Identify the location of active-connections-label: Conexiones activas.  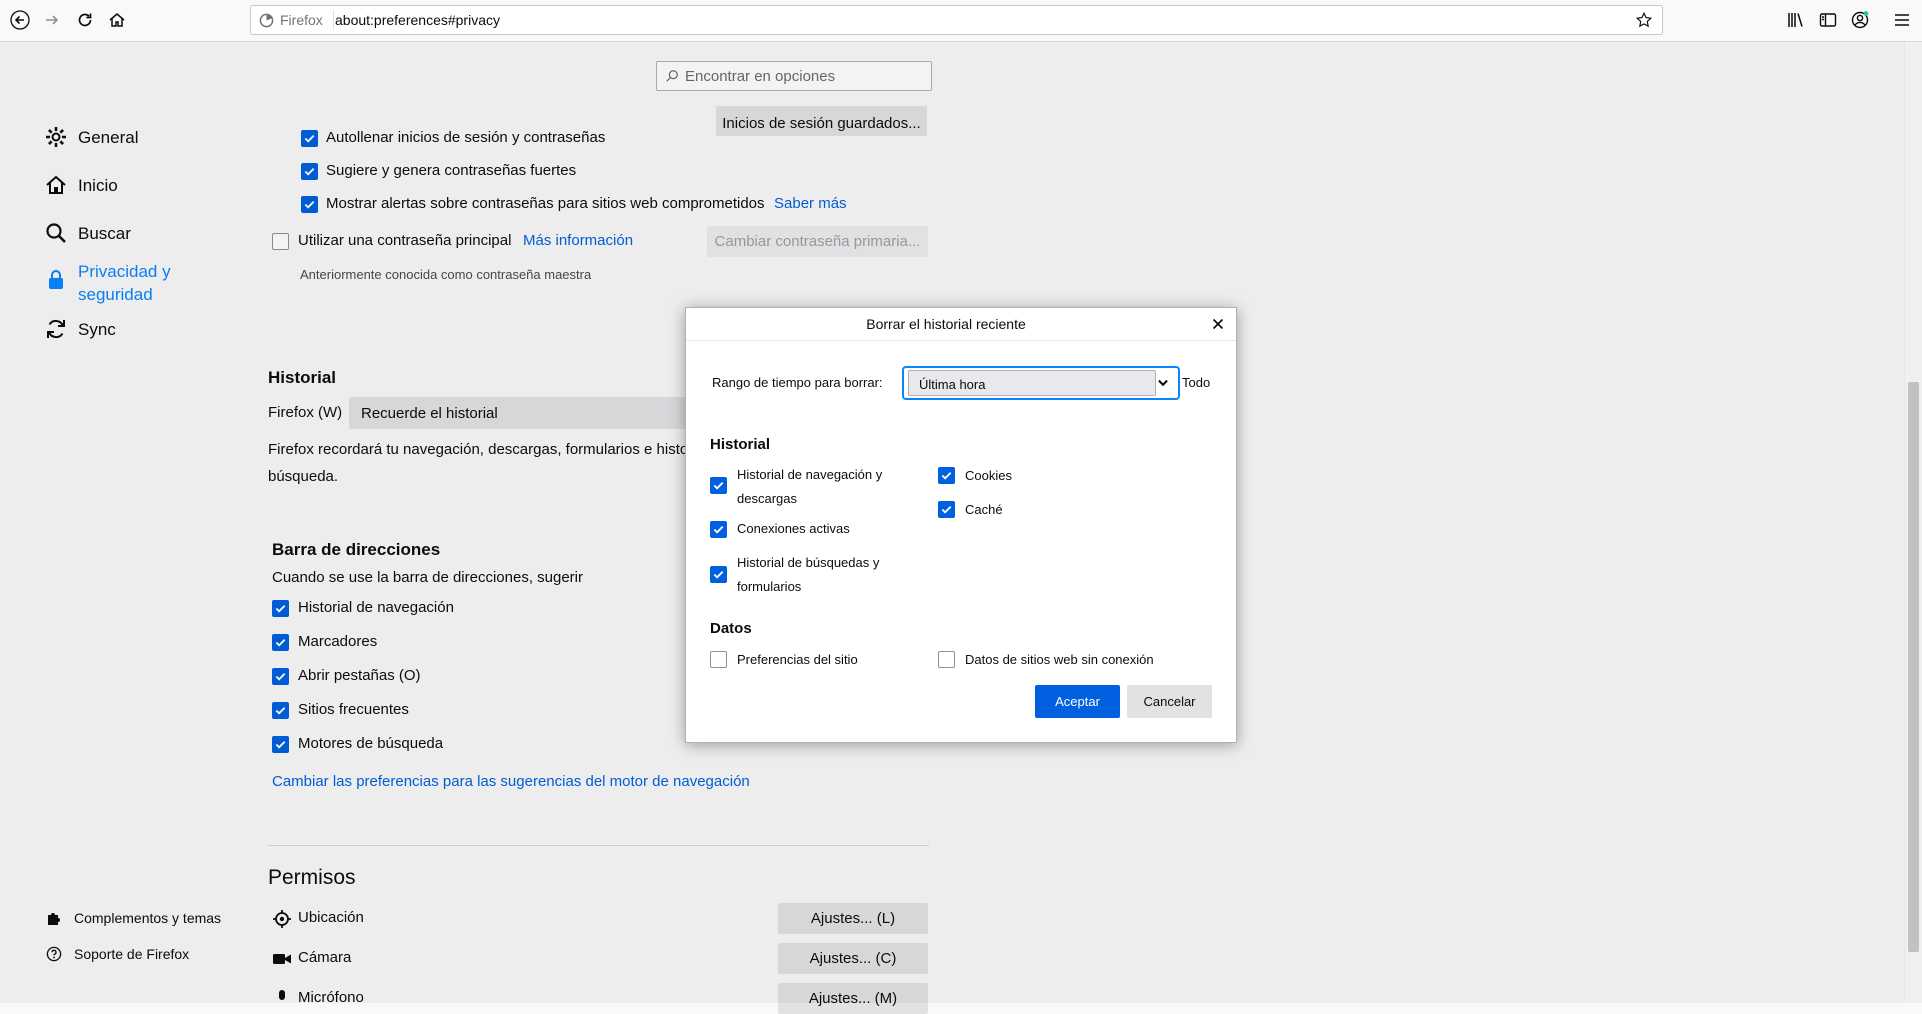
(793, 528).